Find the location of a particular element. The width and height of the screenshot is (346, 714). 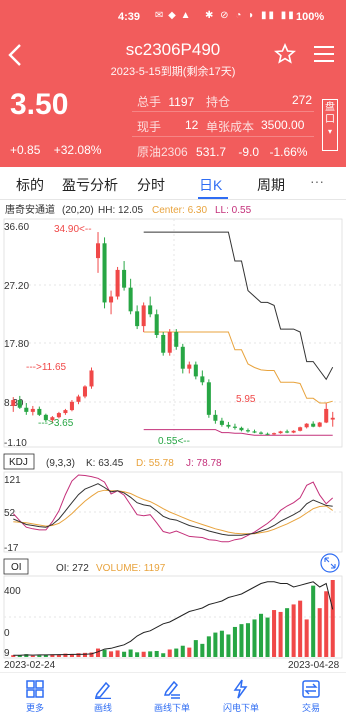

volume-label: VOLUME: 1197 is located at coordinates (131, 568).